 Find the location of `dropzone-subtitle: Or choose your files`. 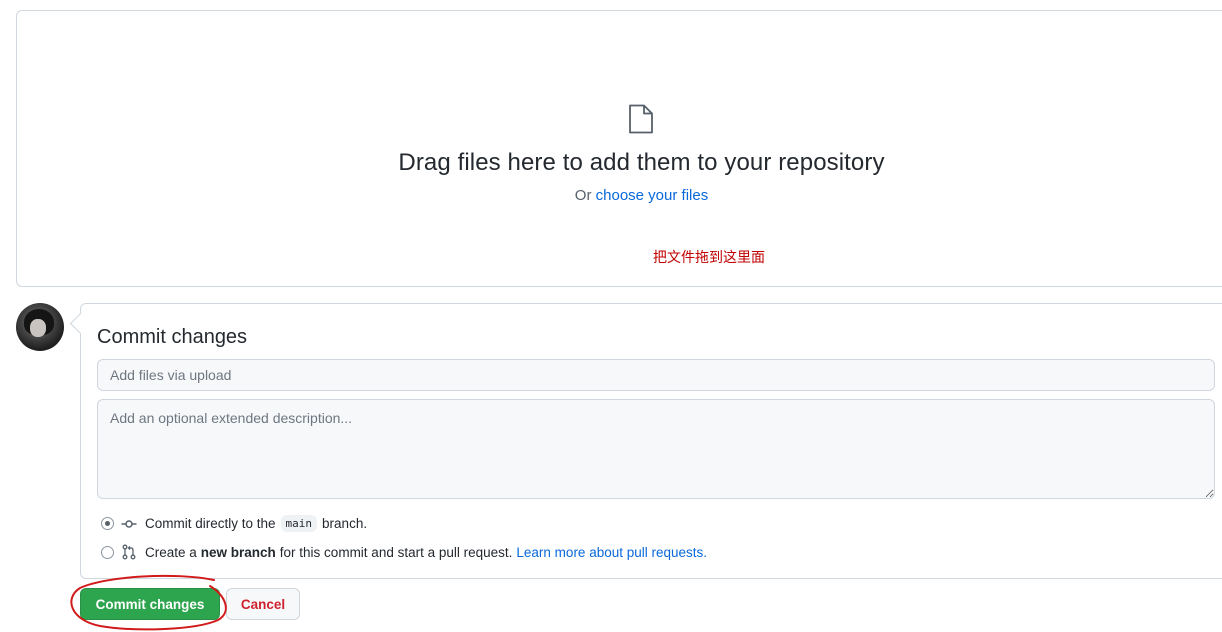

dropzone-subtitle: Or choose your files is located at coordinates (619, 195).